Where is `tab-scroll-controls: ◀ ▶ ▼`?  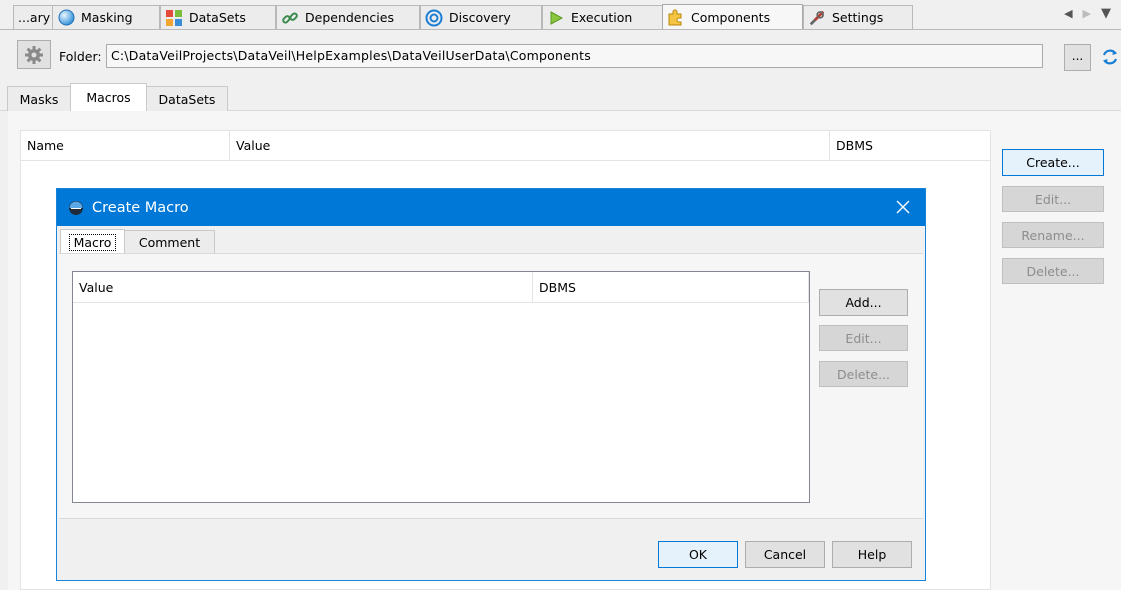 tab-scroll-controls: ◀ ▶ ▼ is located at coordinates (1087, 13).